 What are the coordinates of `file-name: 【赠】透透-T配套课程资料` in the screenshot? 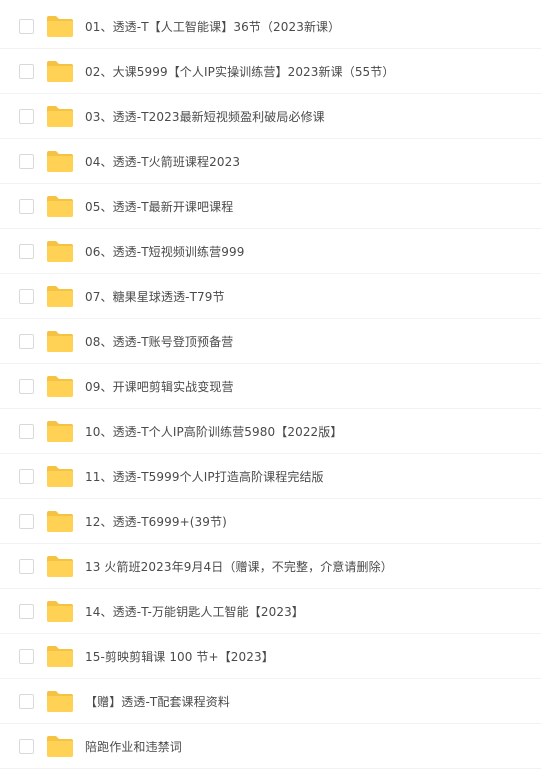 It's located at (157, 701).